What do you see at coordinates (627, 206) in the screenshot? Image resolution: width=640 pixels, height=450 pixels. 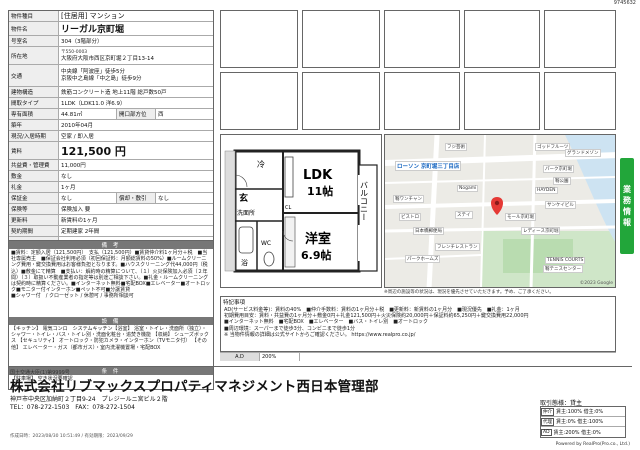 I see `business-info-tab: 業 務 情 報` at bounding box center [627, 206].